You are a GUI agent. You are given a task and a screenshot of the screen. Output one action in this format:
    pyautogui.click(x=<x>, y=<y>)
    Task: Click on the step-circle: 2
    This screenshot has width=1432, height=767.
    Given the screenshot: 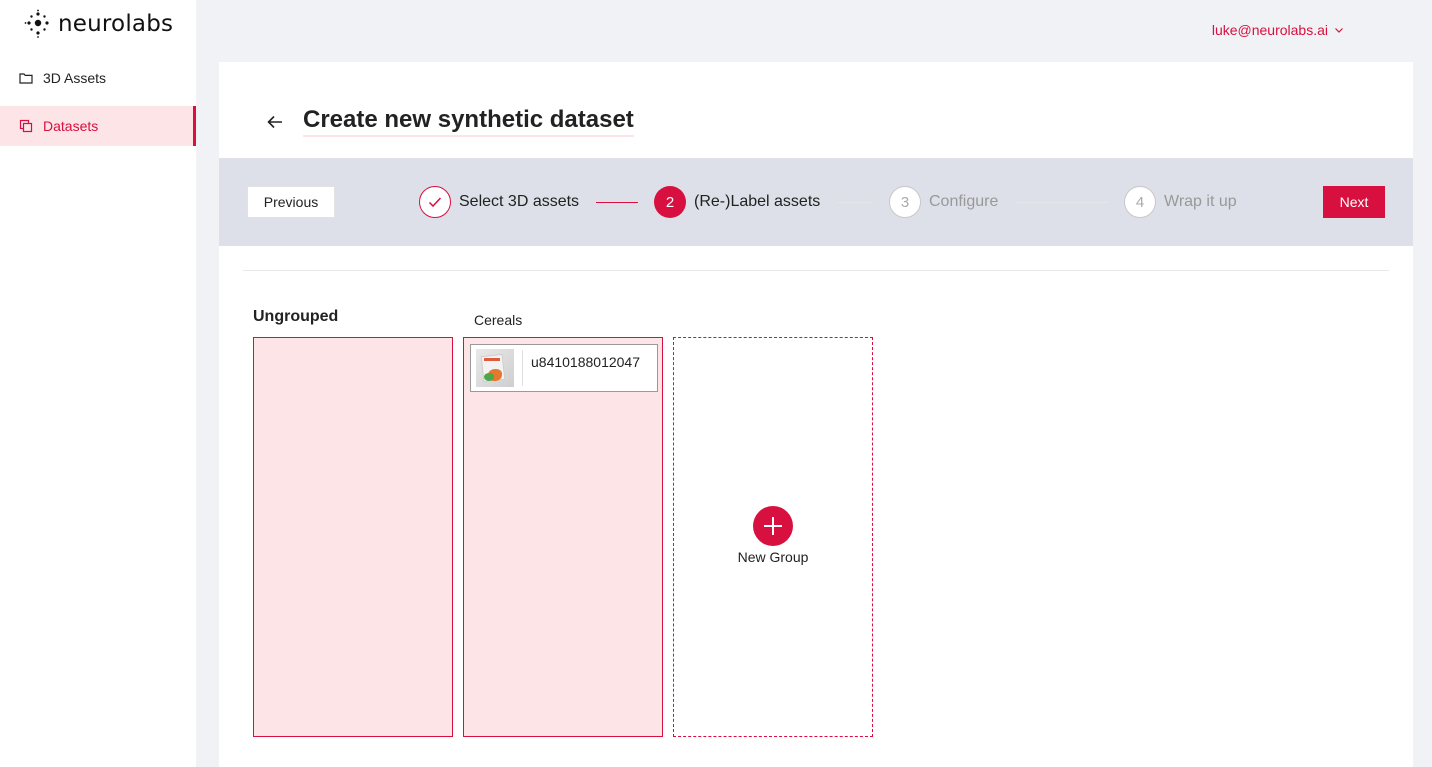 What is the action you would take?
    pyautogui.click(x=670, y=202)
    